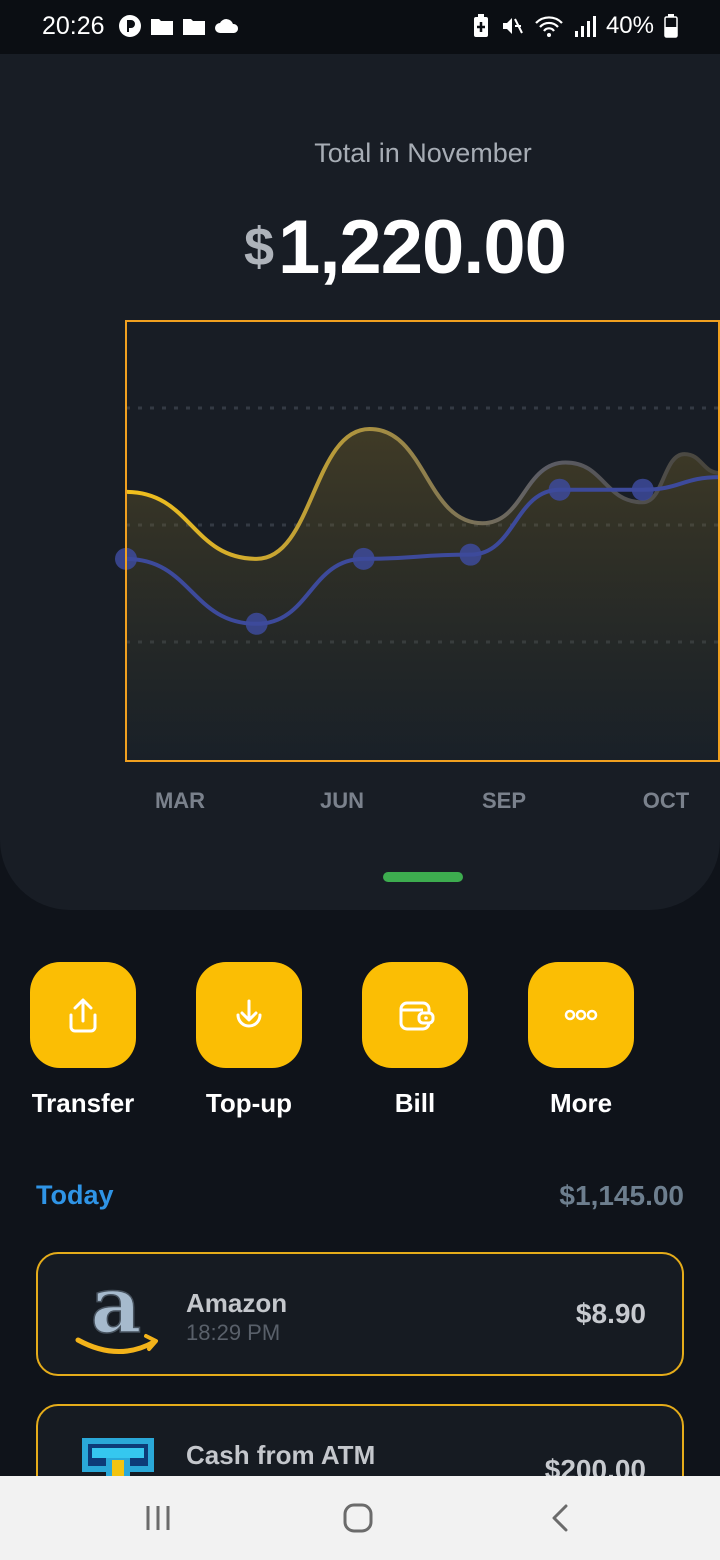  What do you see at coordinates (671, 26) in the screenshot?
I see `battery-icon` at bounding box center [671, 26].